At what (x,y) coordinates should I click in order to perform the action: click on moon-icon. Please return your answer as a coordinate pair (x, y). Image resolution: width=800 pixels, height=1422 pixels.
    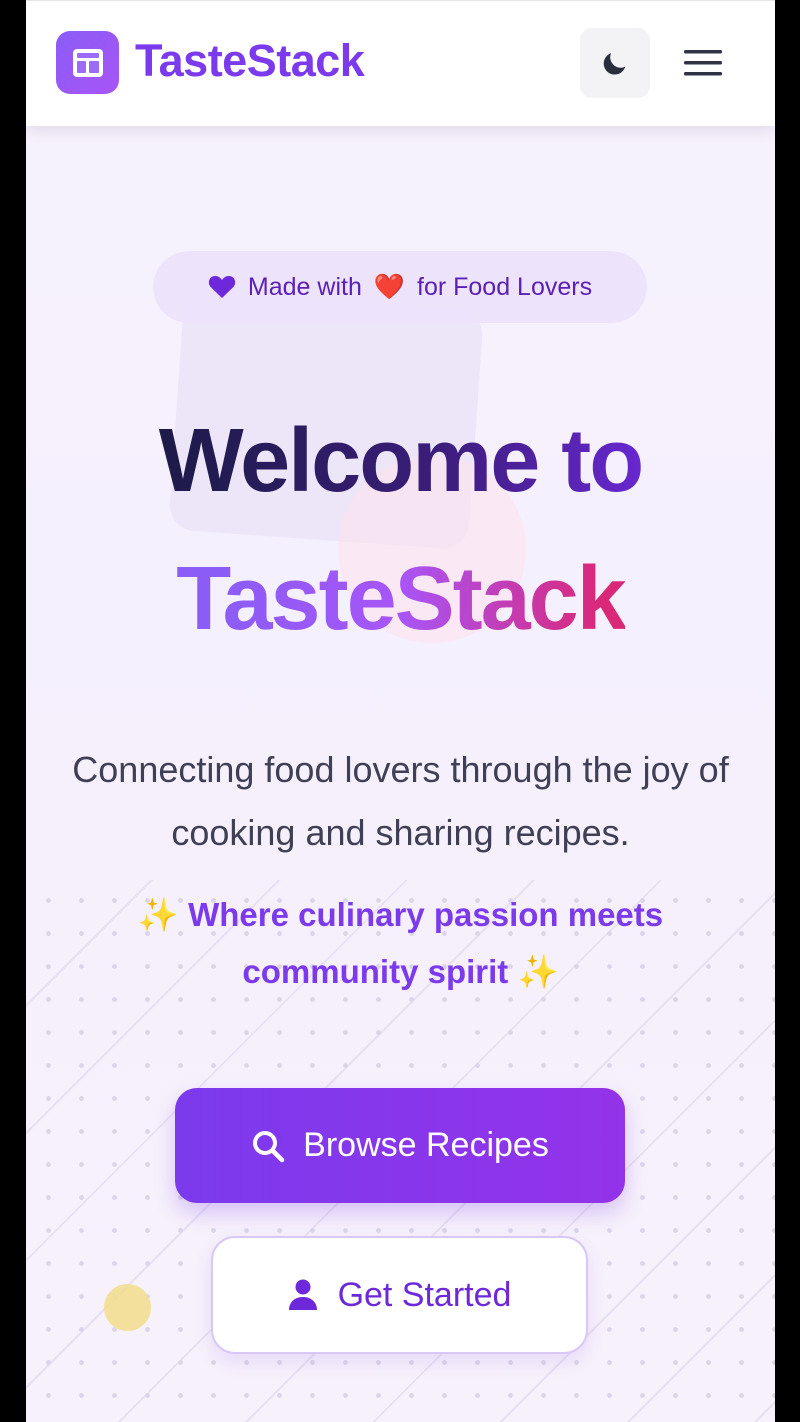
    Looking at the image, I should click on (614, 64).